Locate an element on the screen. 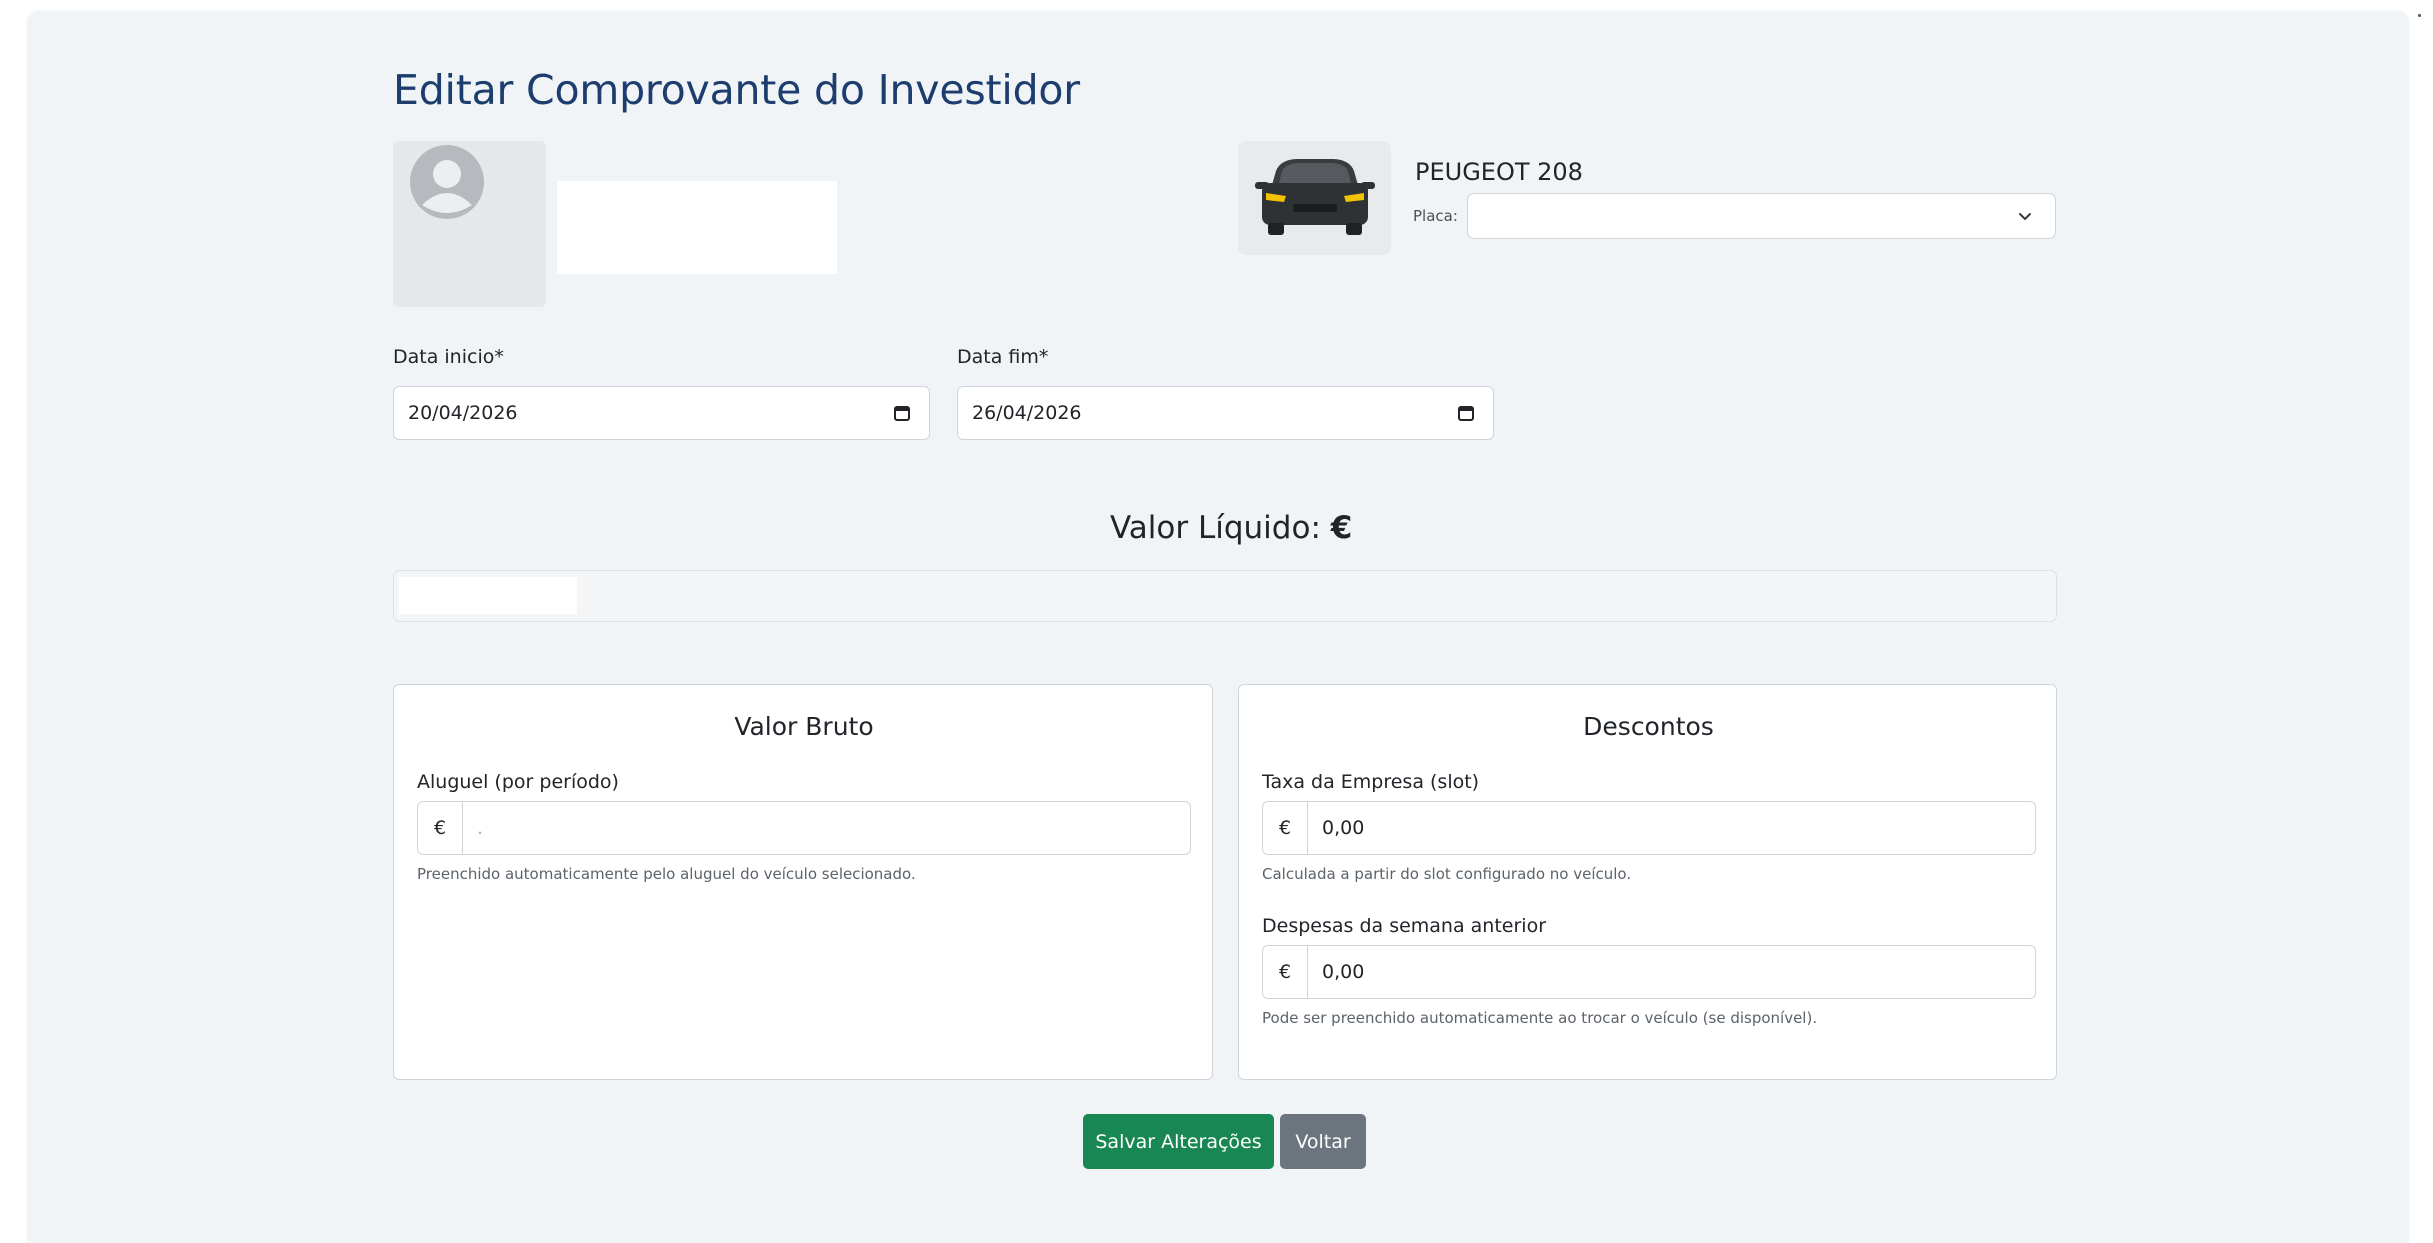  investor-name-box is located at coordinates (697, 227).